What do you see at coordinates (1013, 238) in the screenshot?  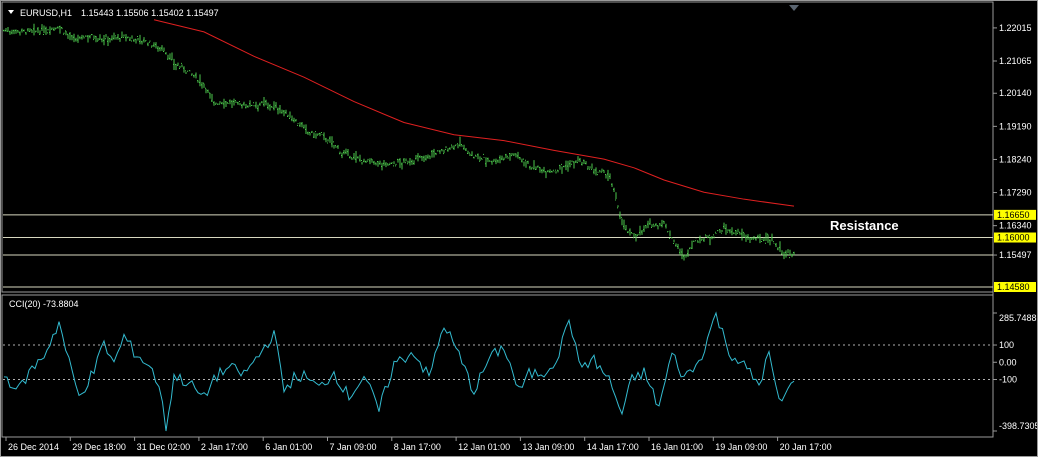 I see `price-tag-label: 1.16000` at bounding box center [1013, 238].